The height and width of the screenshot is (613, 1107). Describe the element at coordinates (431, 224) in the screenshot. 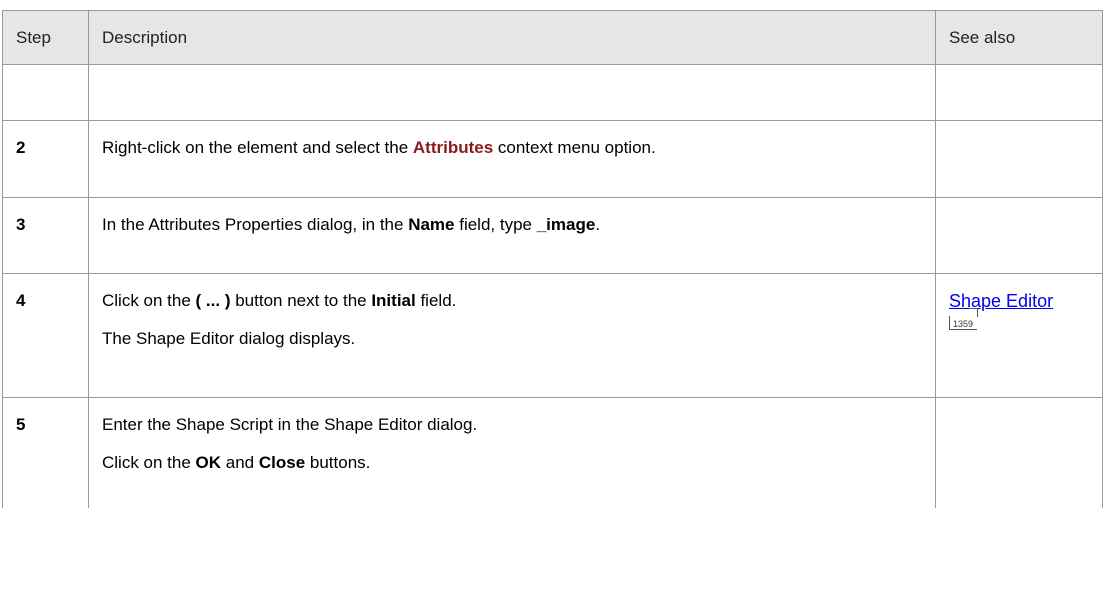

I see `bold-name: Name` at that location.